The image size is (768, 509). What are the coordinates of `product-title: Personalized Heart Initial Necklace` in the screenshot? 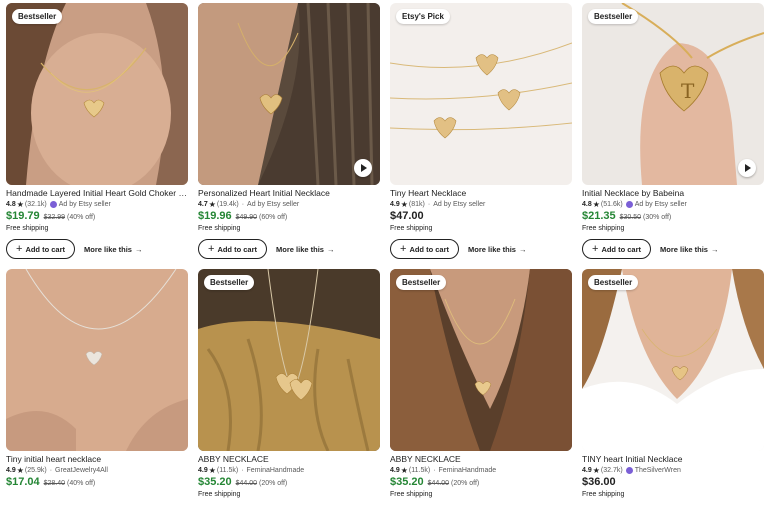 It's located at (289, 193).